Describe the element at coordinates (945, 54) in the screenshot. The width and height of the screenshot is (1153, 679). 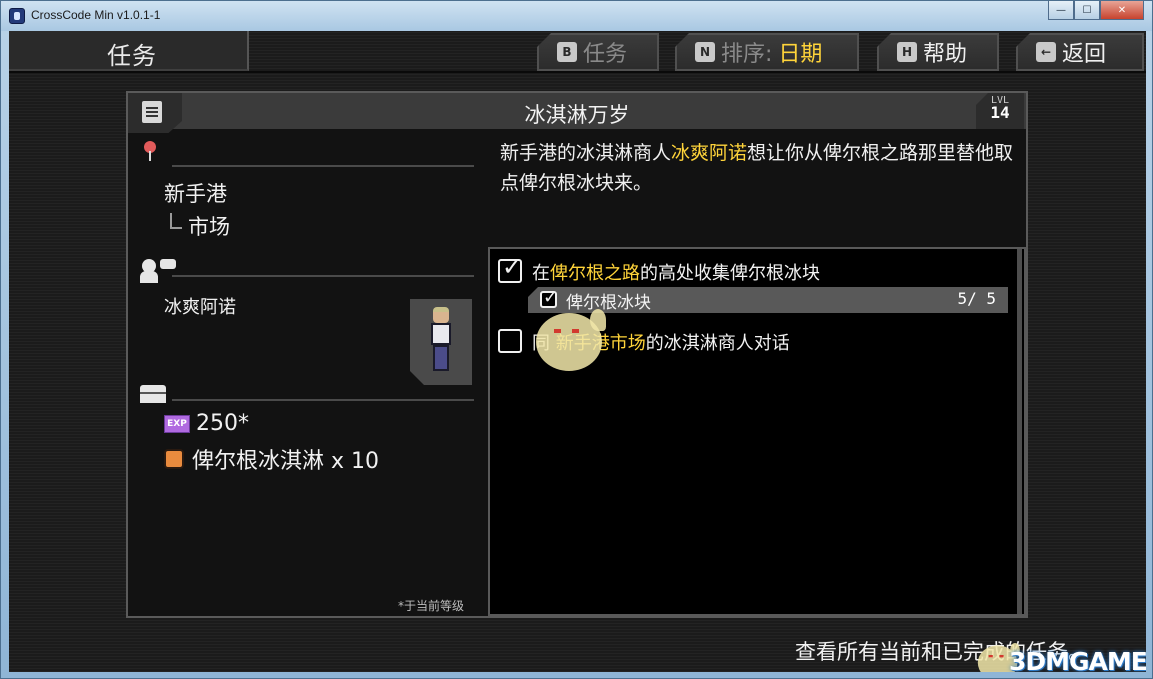
I see `help-label: 帮助` at that location.